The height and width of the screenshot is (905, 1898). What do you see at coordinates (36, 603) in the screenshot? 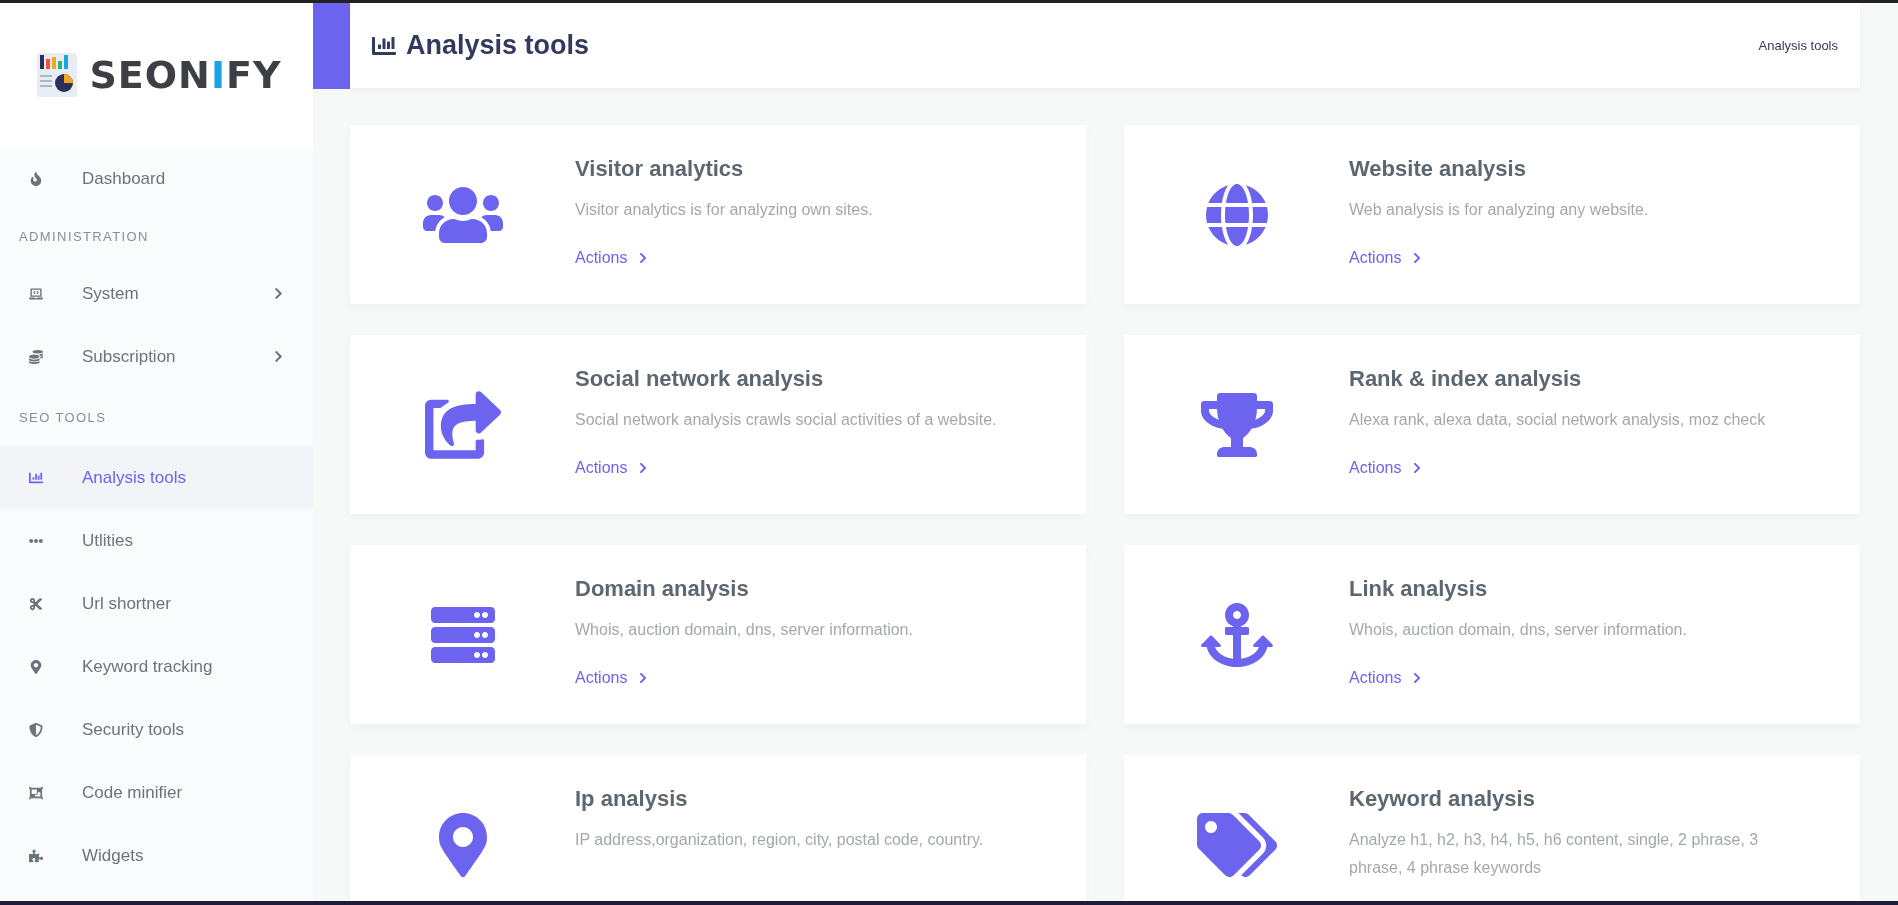
I see `scissors-icon` at bounding box center [36, 603].